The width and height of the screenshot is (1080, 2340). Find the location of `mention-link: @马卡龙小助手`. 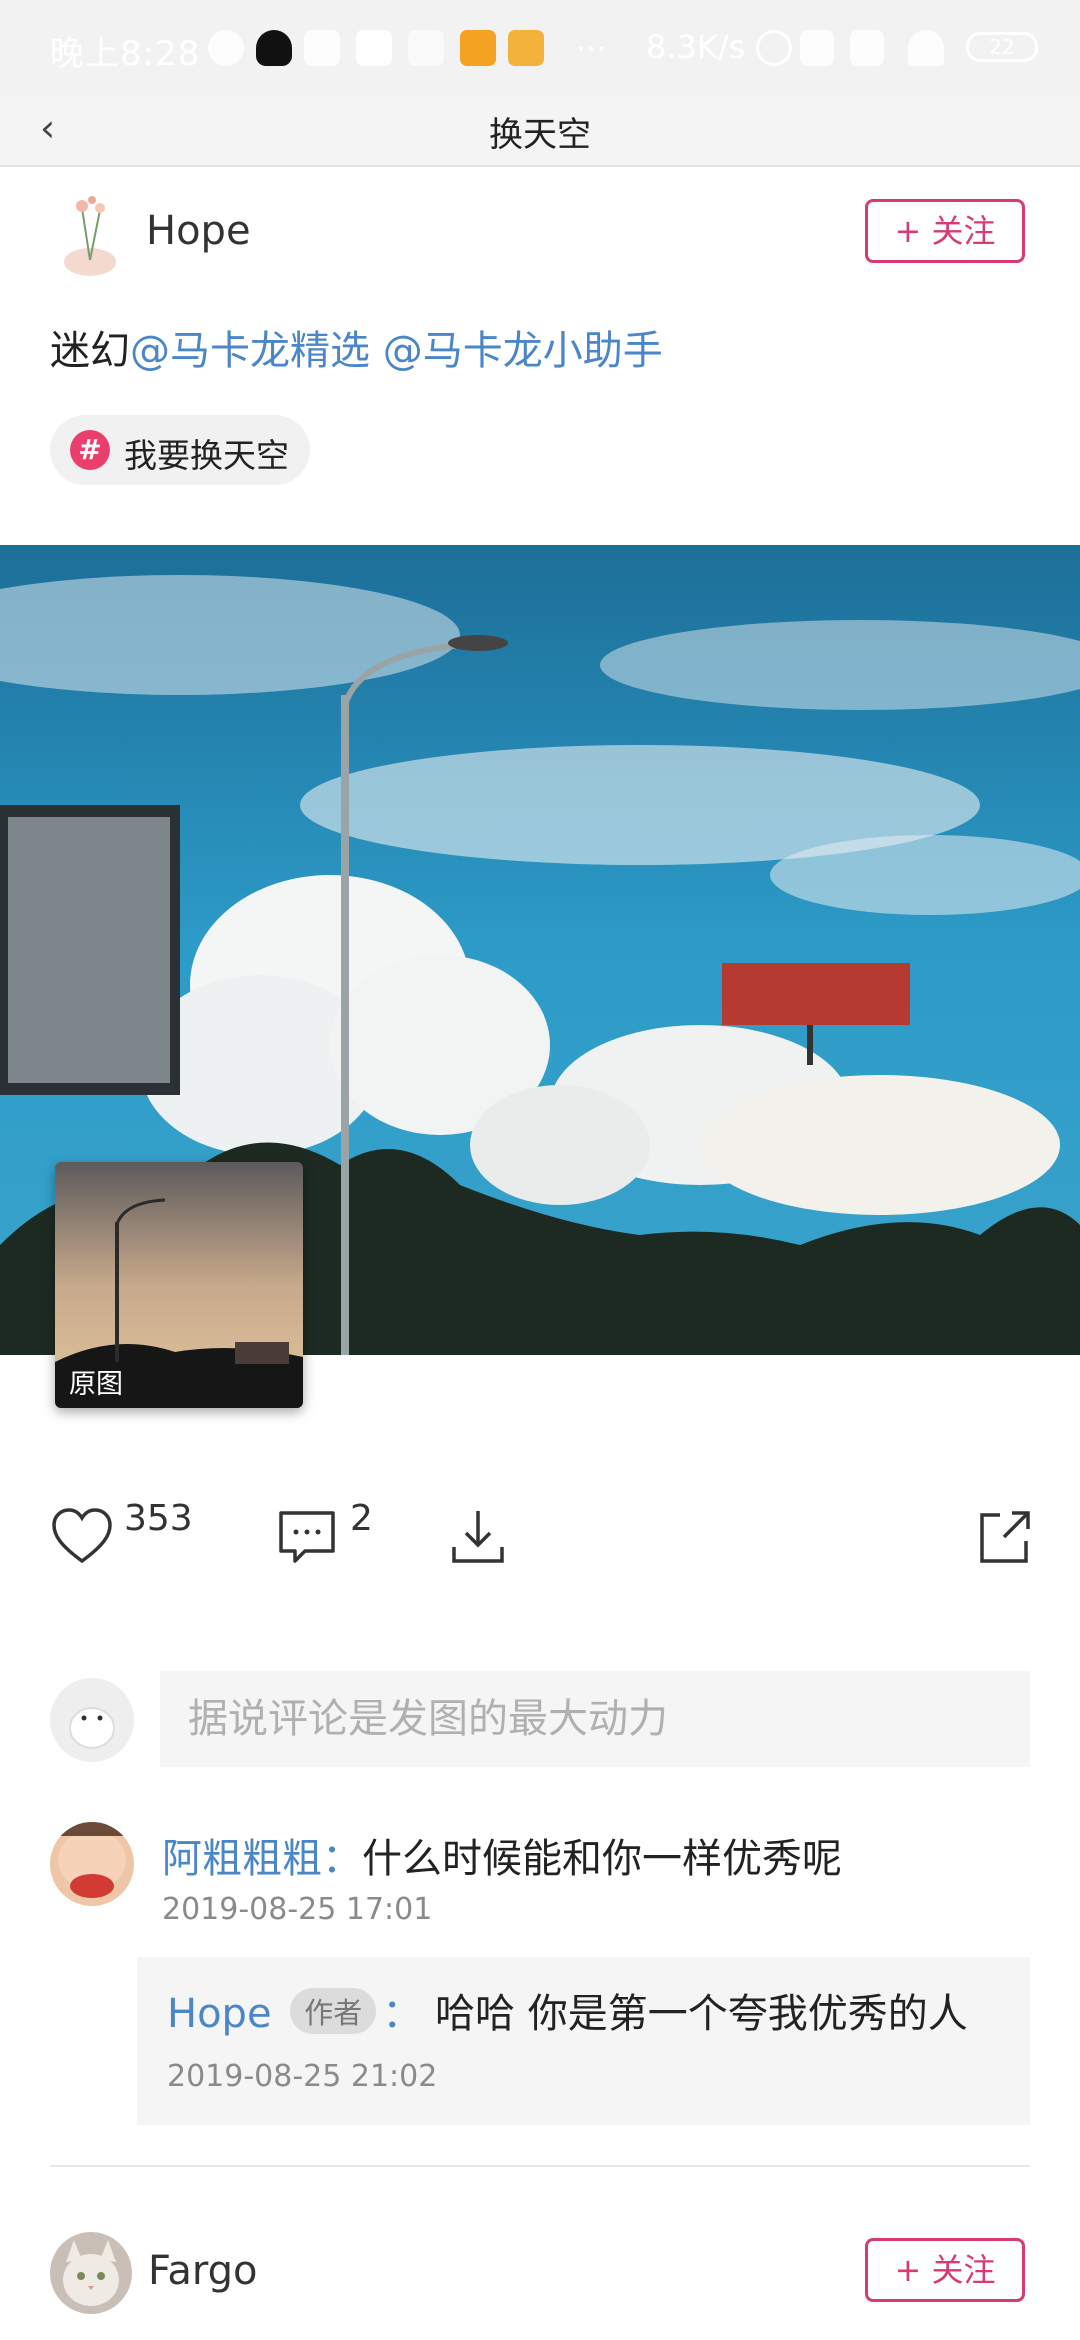

mention-link: @马卡龙小助手 is located at coordinates (523, 351).